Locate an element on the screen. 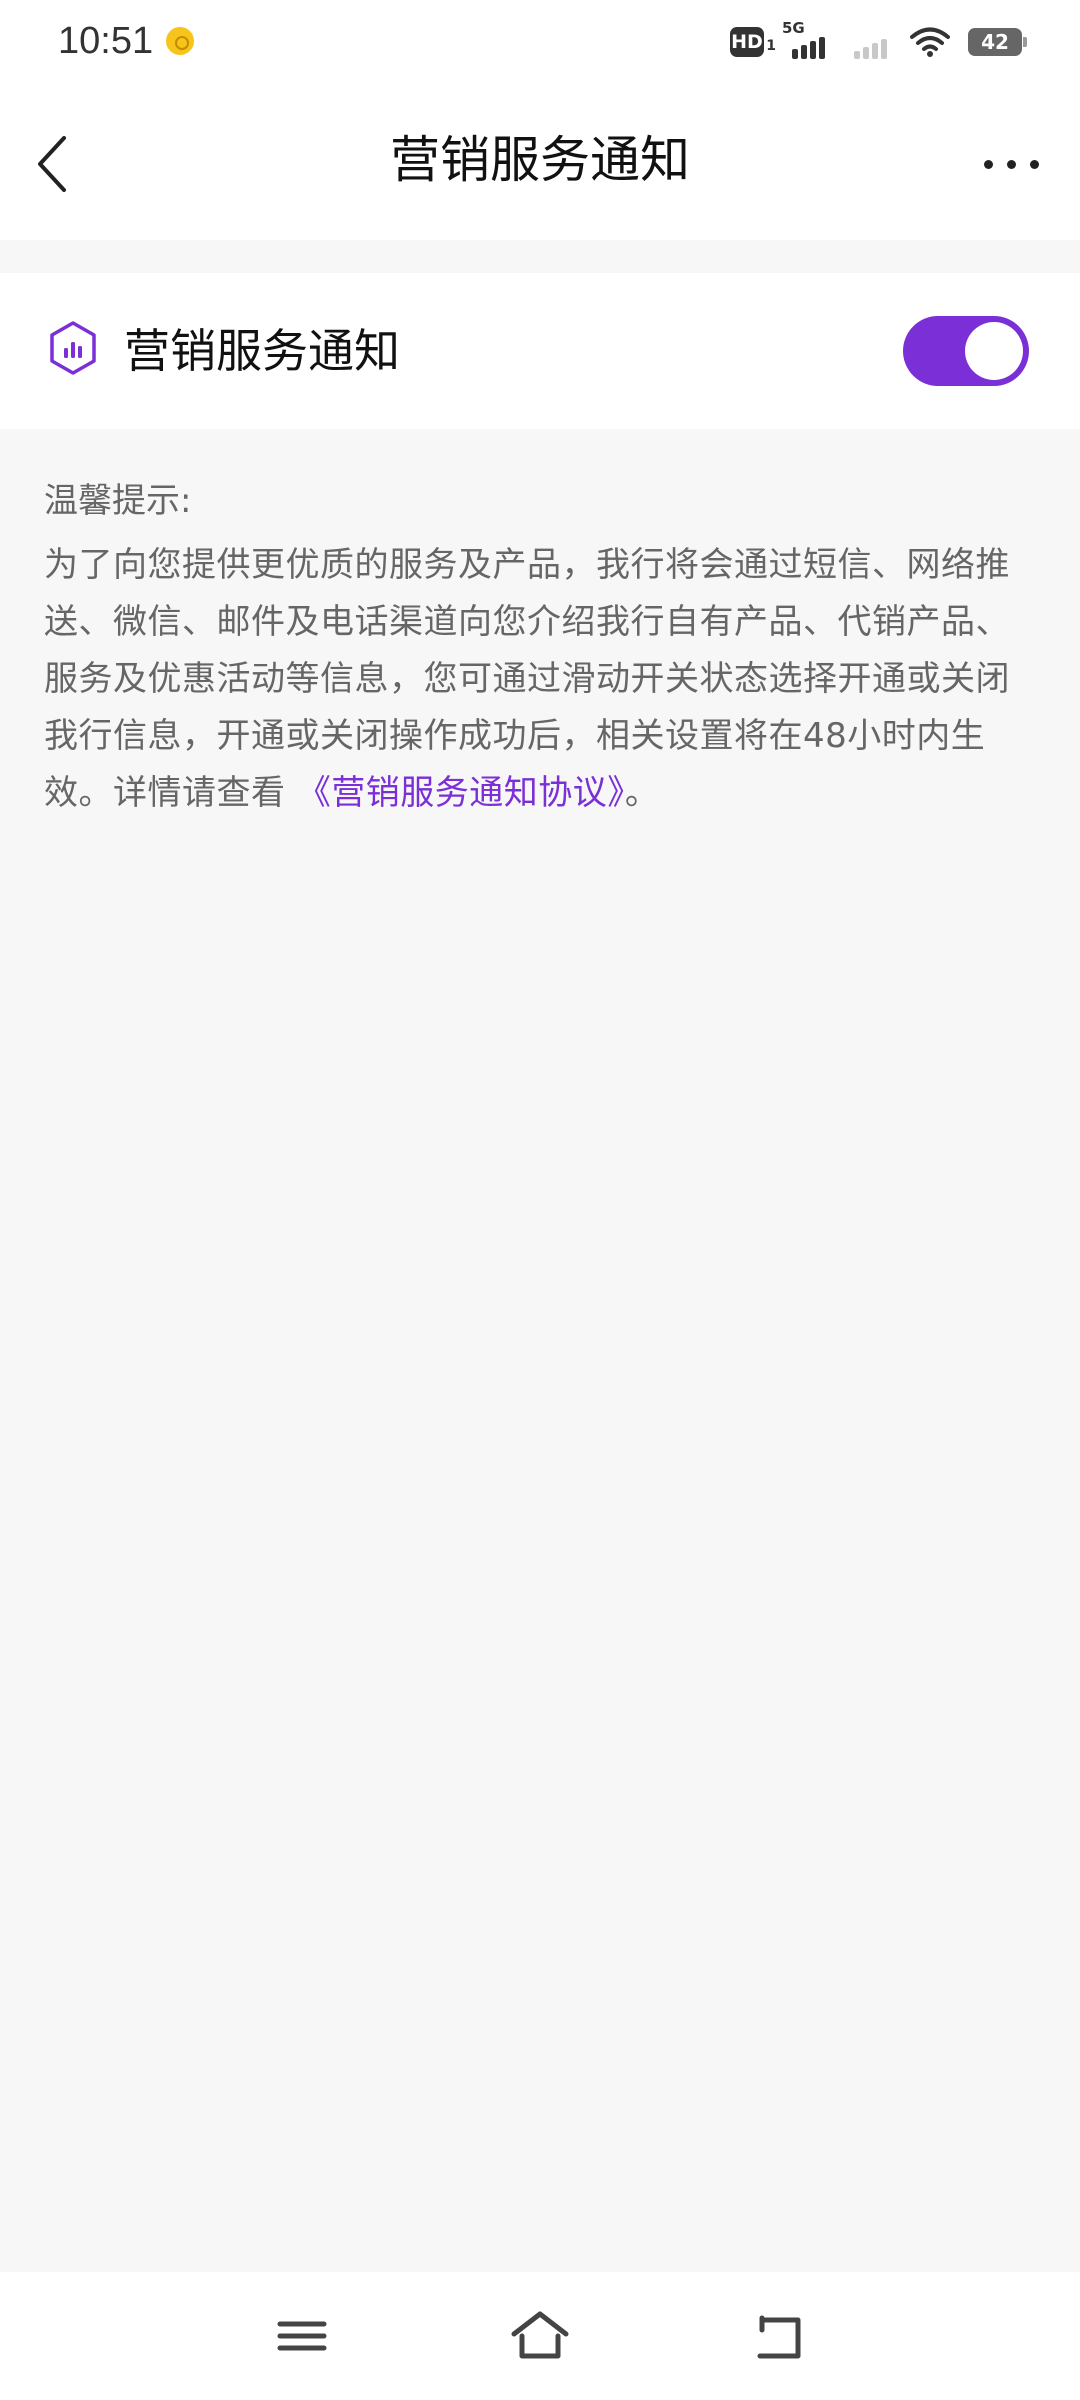  return-button is located at coordinates (780, 2336).